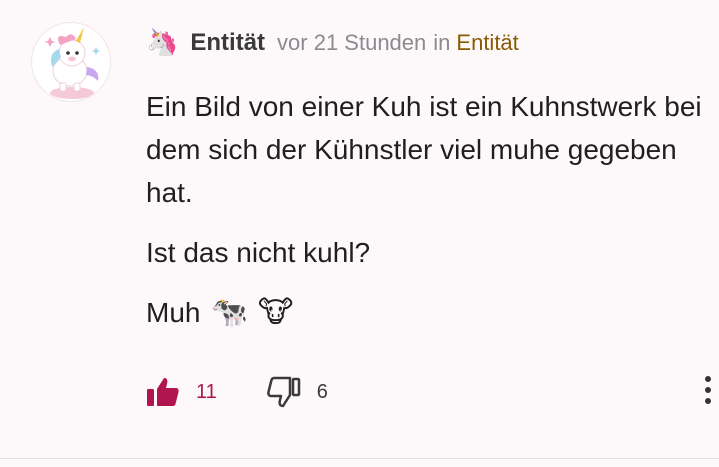  What do you see at coordinates (275, 312) in the screenshot?
I see `cow-face-icon: 🐮` at bounding box center [275, 312].